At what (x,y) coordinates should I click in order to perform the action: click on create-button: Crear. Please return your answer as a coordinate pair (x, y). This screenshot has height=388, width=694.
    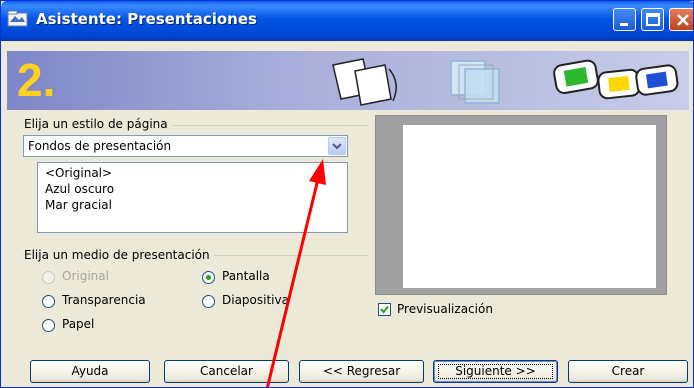
    Looking at the image, I should click on (628, 371).